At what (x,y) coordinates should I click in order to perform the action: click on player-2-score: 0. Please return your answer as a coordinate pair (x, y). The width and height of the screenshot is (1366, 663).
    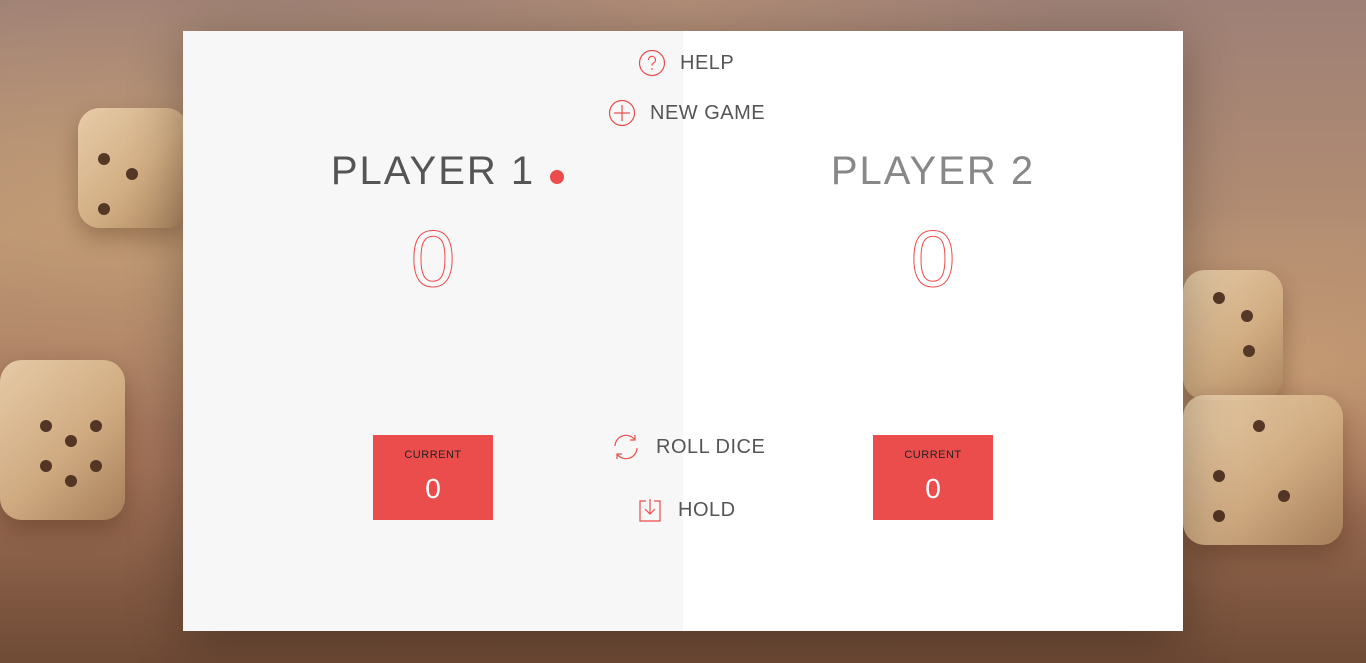
    Looking at the image, I should click on (933, 258).